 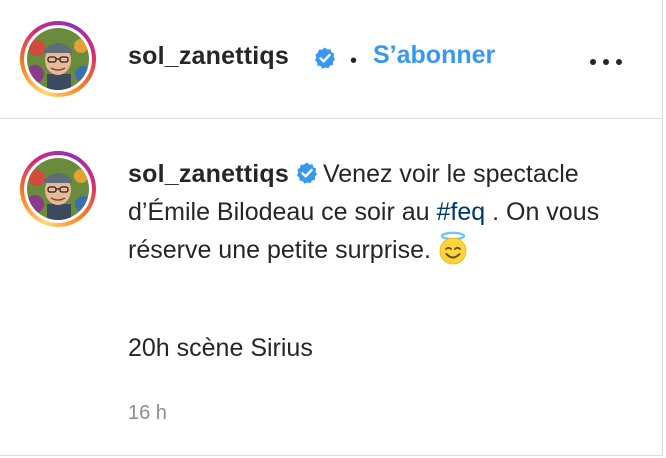 What do you see at coordinates (208, 56) in the screenshot?
I see `header-username: sol_zanettiqs` at bounding box center [208, 56].